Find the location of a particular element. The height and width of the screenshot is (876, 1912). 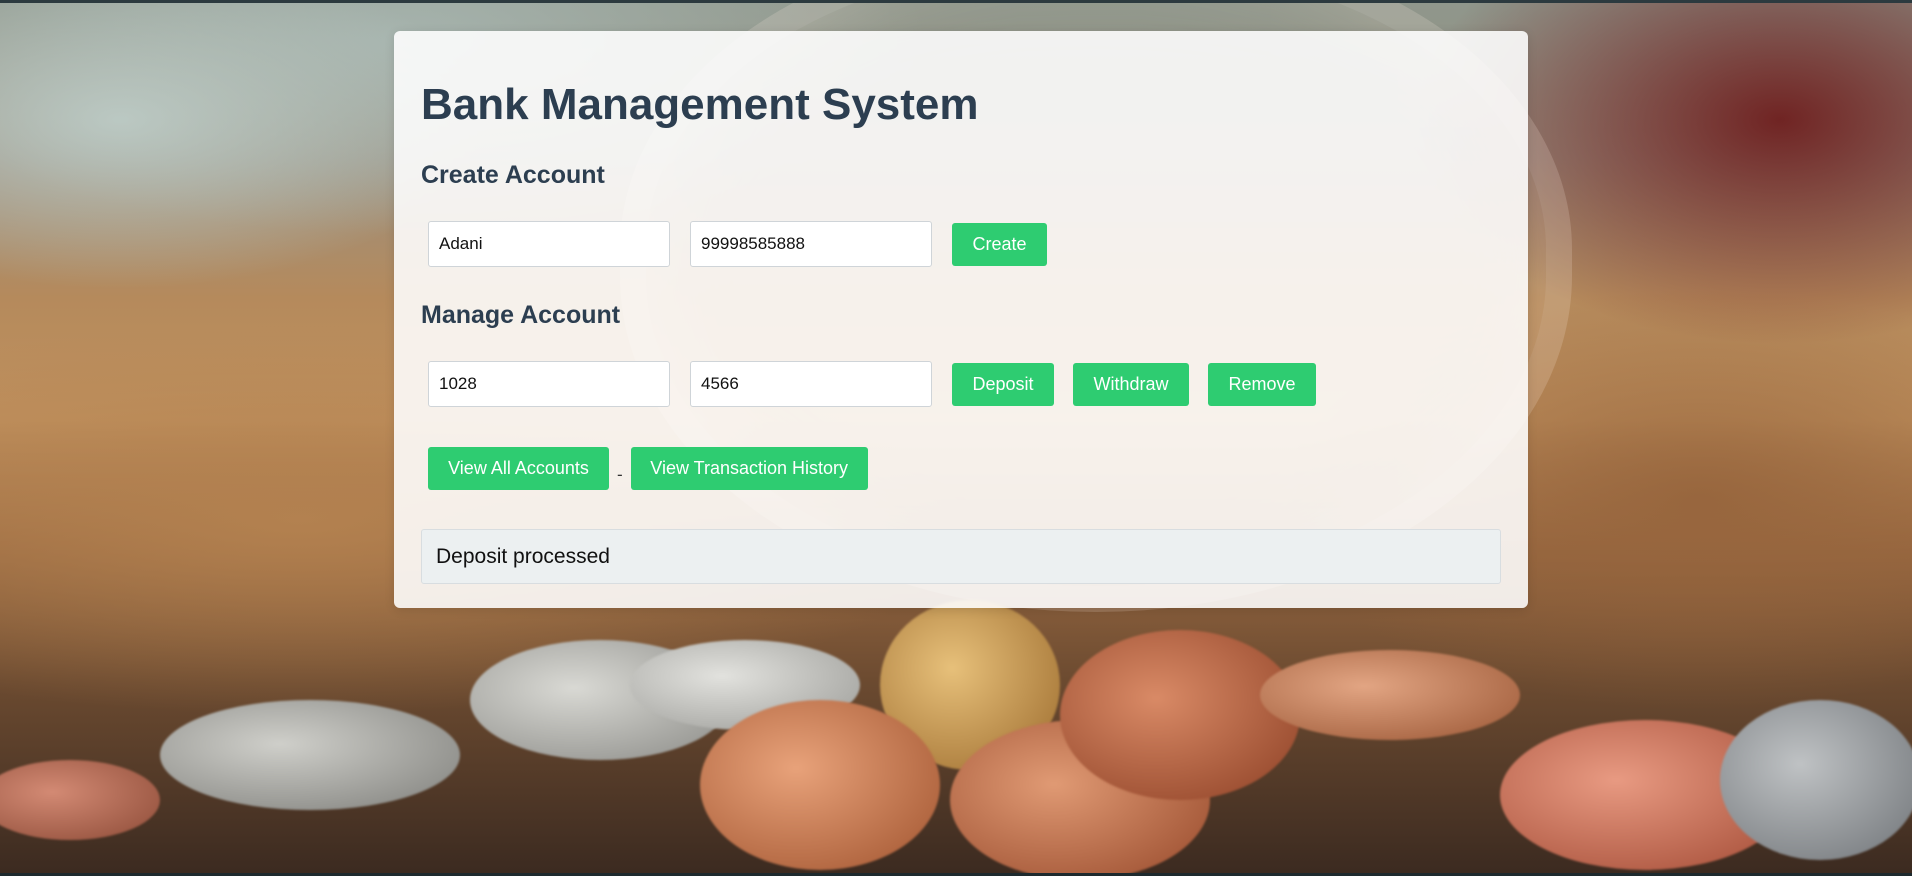

account-phone-input is located at coordinates (811, 244).